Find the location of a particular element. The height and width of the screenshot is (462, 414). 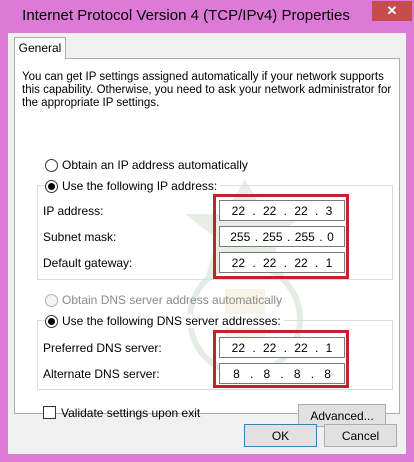

tab-general: General is located at coordinates (40, 48).